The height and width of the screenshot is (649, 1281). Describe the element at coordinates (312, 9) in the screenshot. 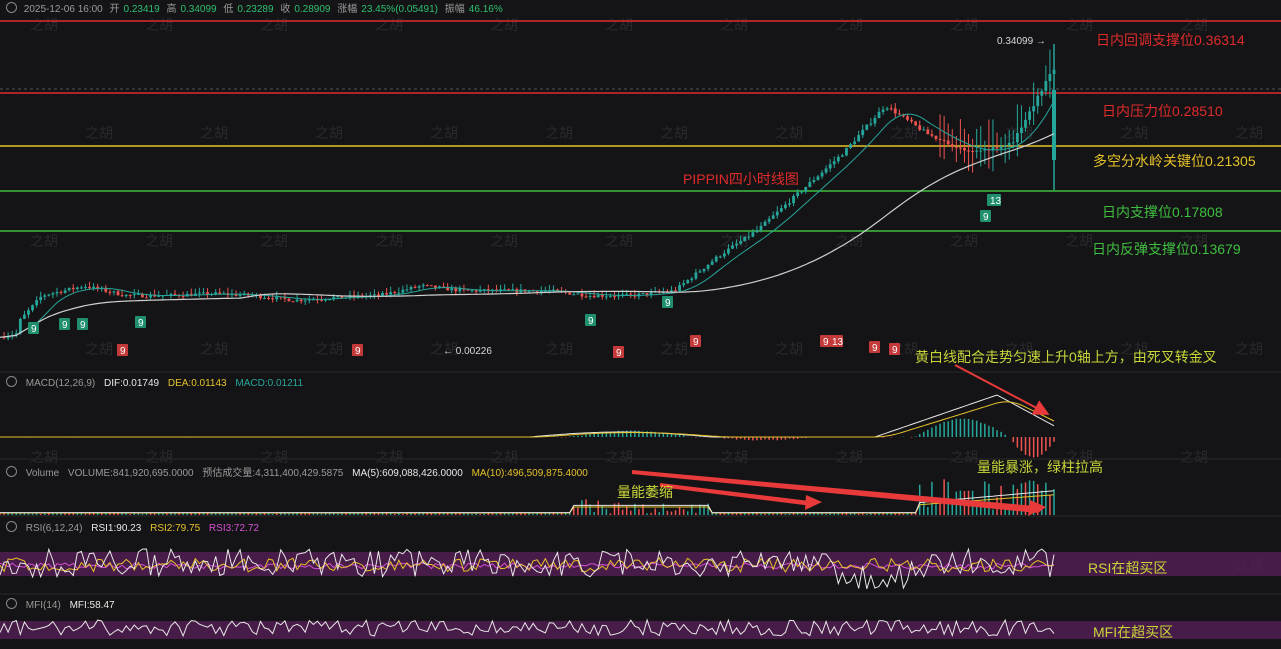

I see `close-value: 0.28909` at that location.